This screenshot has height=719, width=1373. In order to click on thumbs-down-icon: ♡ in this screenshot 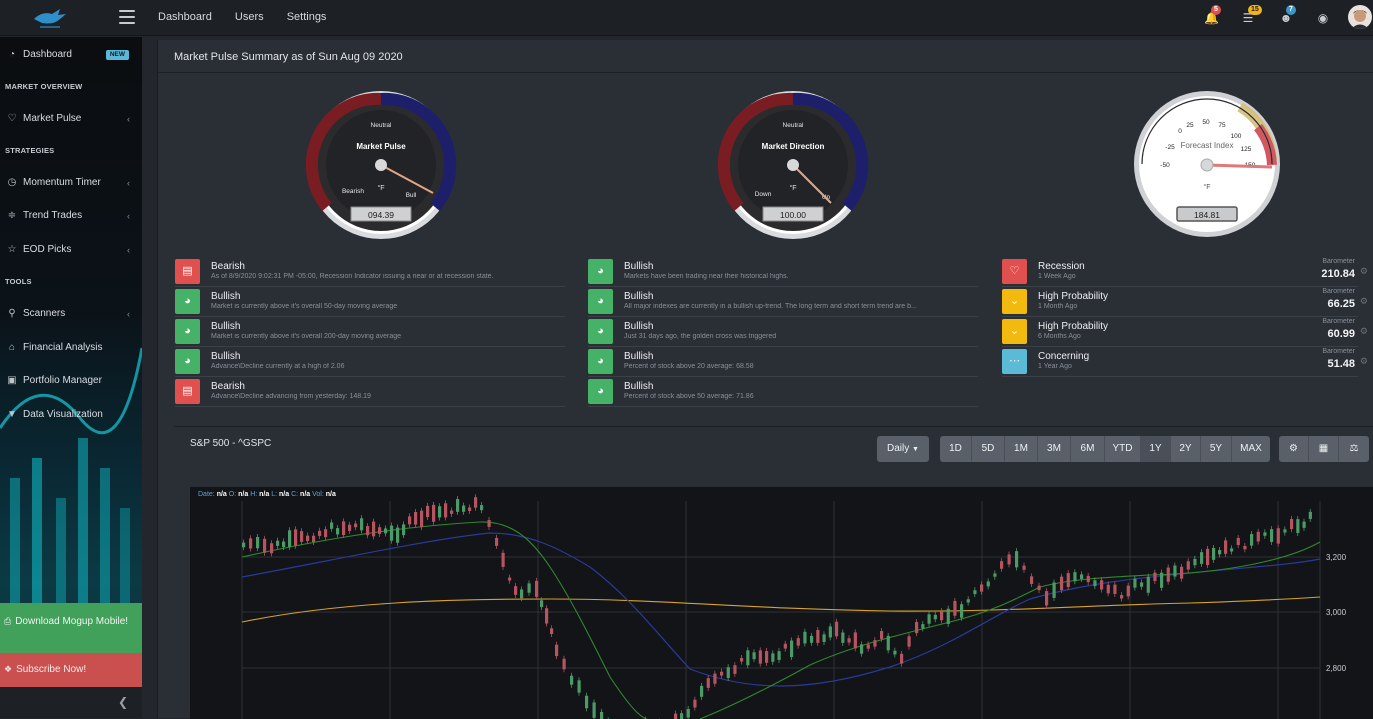, I will do `click(1014, 271)`.